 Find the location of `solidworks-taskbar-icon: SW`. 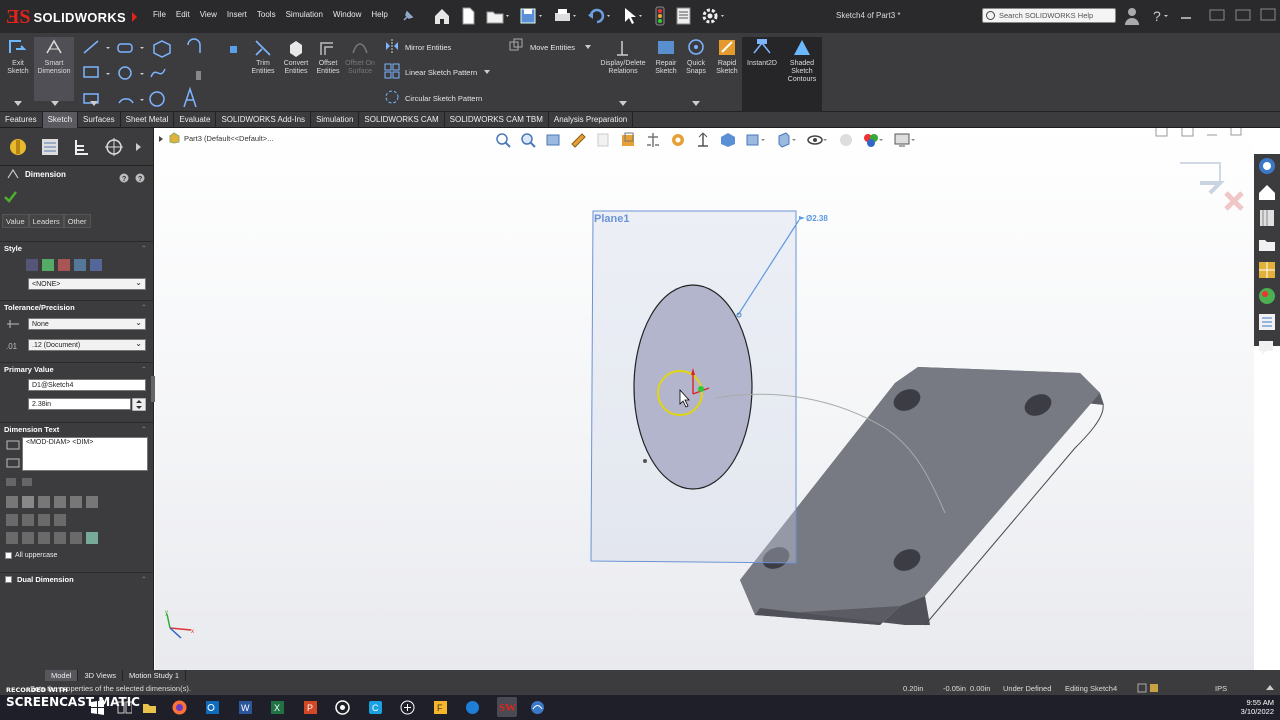

solidworks-taskbar-icon: SW is located at coordinates (507, 707).